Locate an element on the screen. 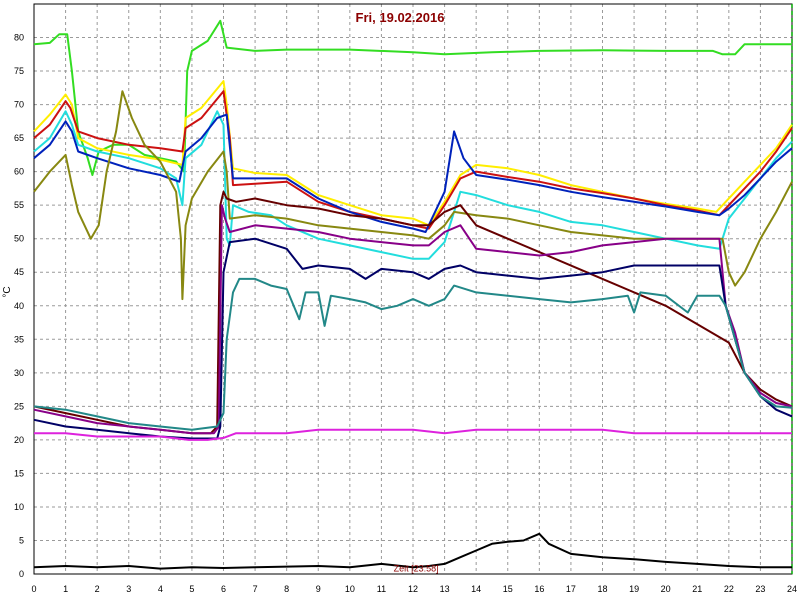 This screenshot has height=600, width=800. y-tick-label: 75 is located at coordinates (19, 71).